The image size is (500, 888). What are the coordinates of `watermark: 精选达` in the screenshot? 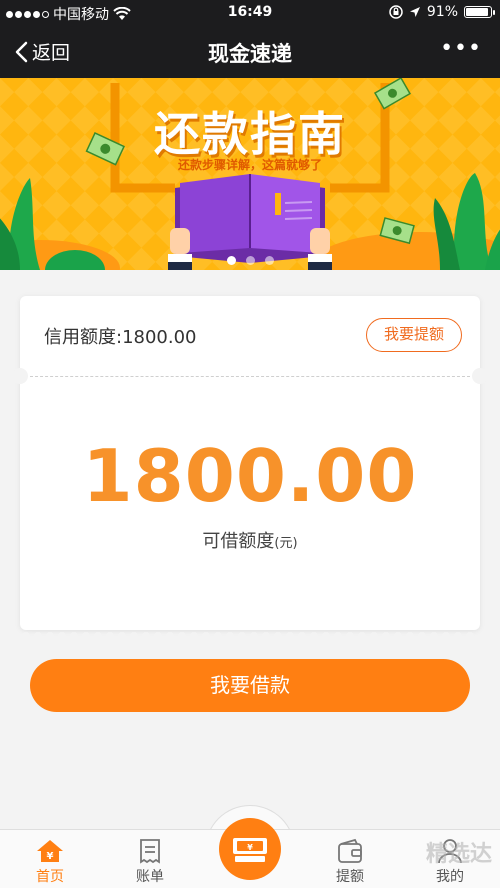 It's located at (458, 854).